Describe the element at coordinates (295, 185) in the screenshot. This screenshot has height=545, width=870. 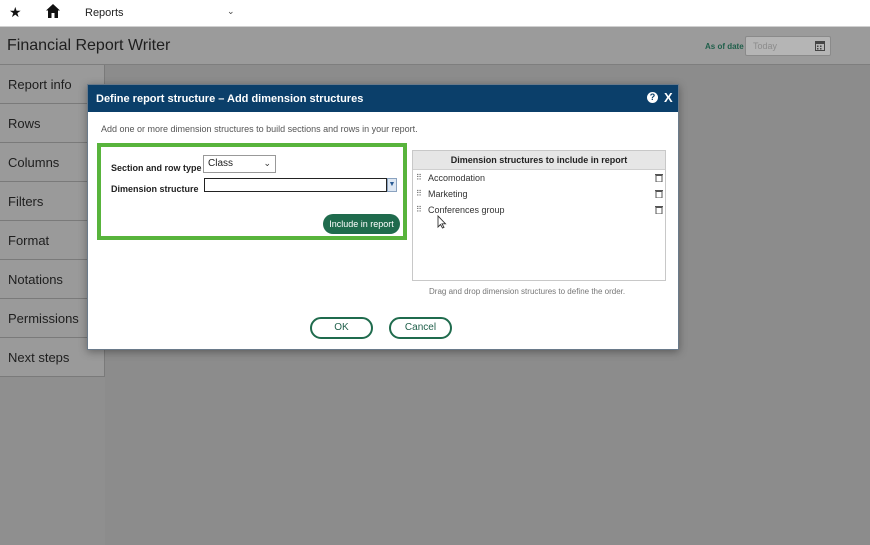
I see `dimension-structure-input` at that location.